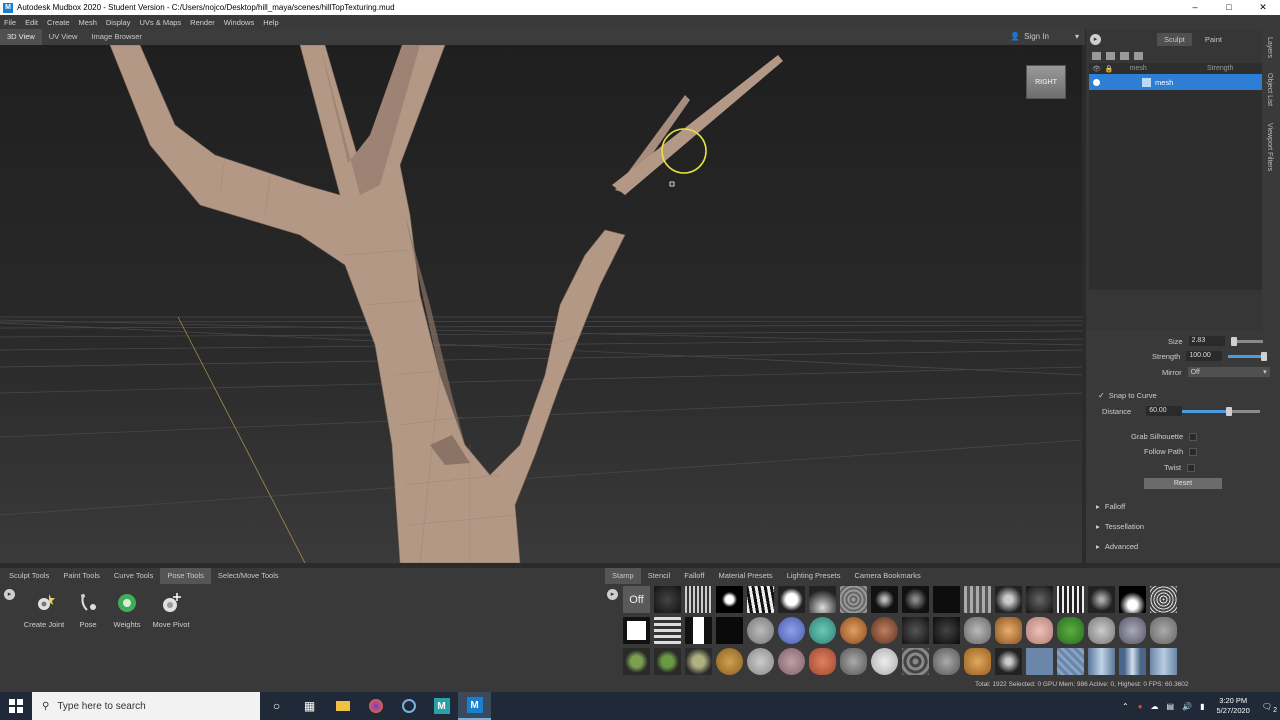 The image size is (1280, 720). What do you see at coordinates (612, 594) in the screenshot?
I see `stamp-arrow-icon: ▸` at bounding box center [612, 594].